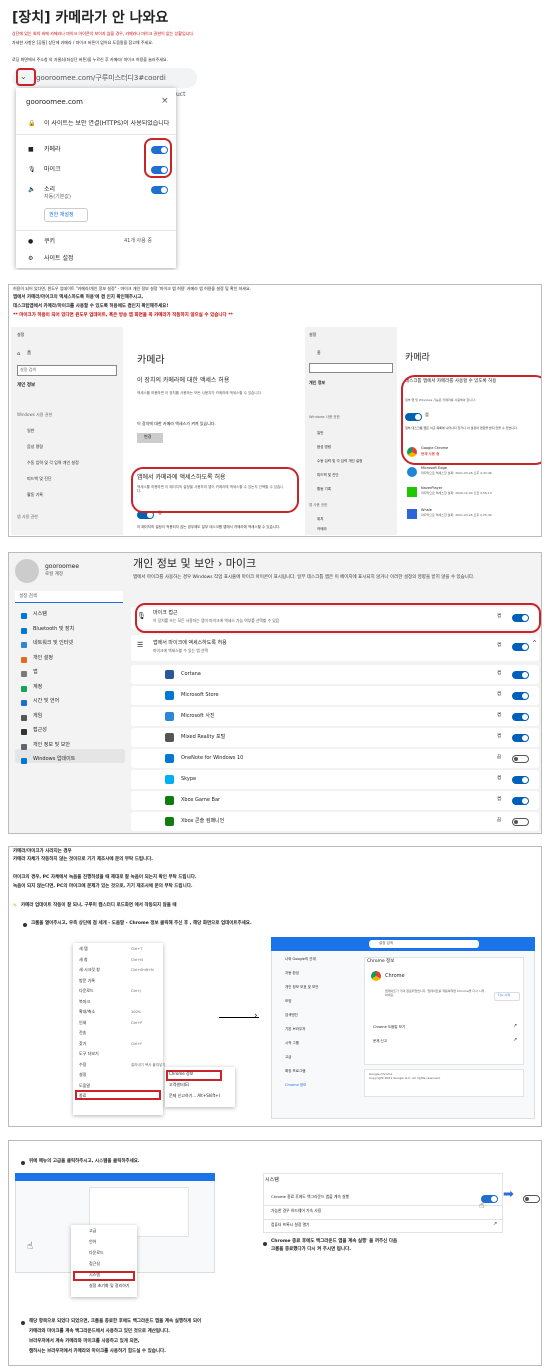 Image resolution: width=550 pixels, height=1371 pixels. I want to click on menu-shortcut: Ctrl+F, so click(137, 1043).